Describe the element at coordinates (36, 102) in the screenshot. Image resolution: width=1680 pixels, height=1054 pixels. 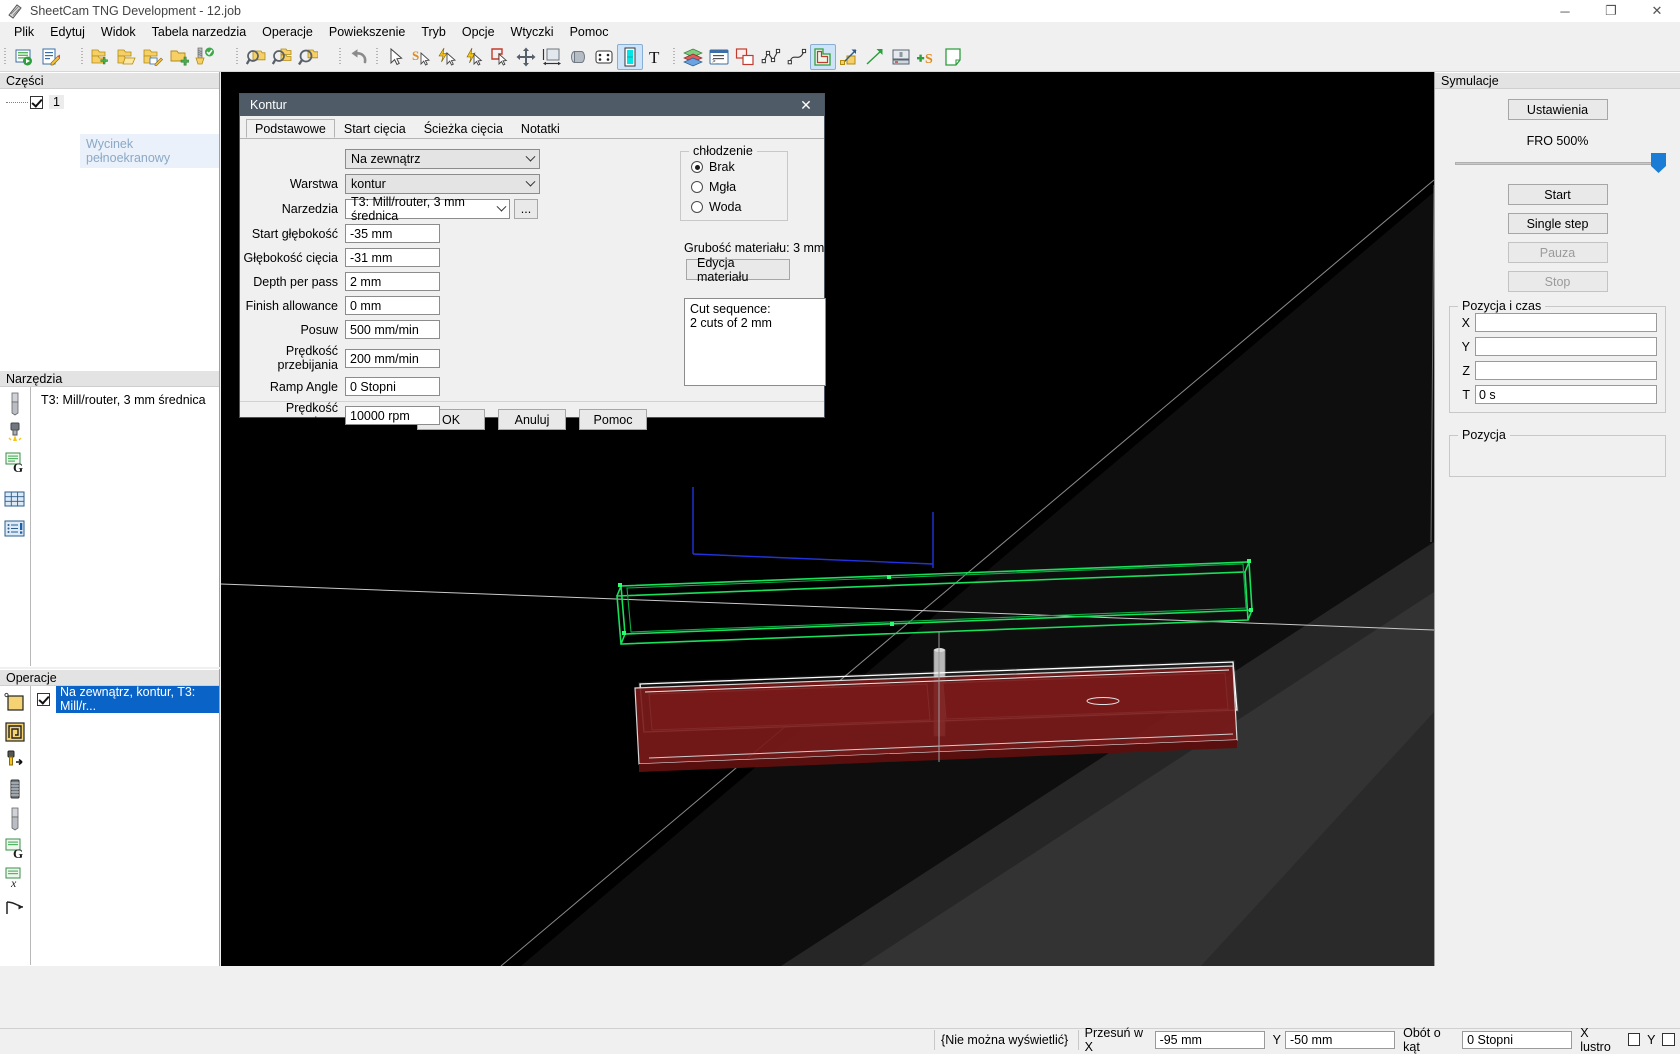
I see `part-checkbox` at that location.